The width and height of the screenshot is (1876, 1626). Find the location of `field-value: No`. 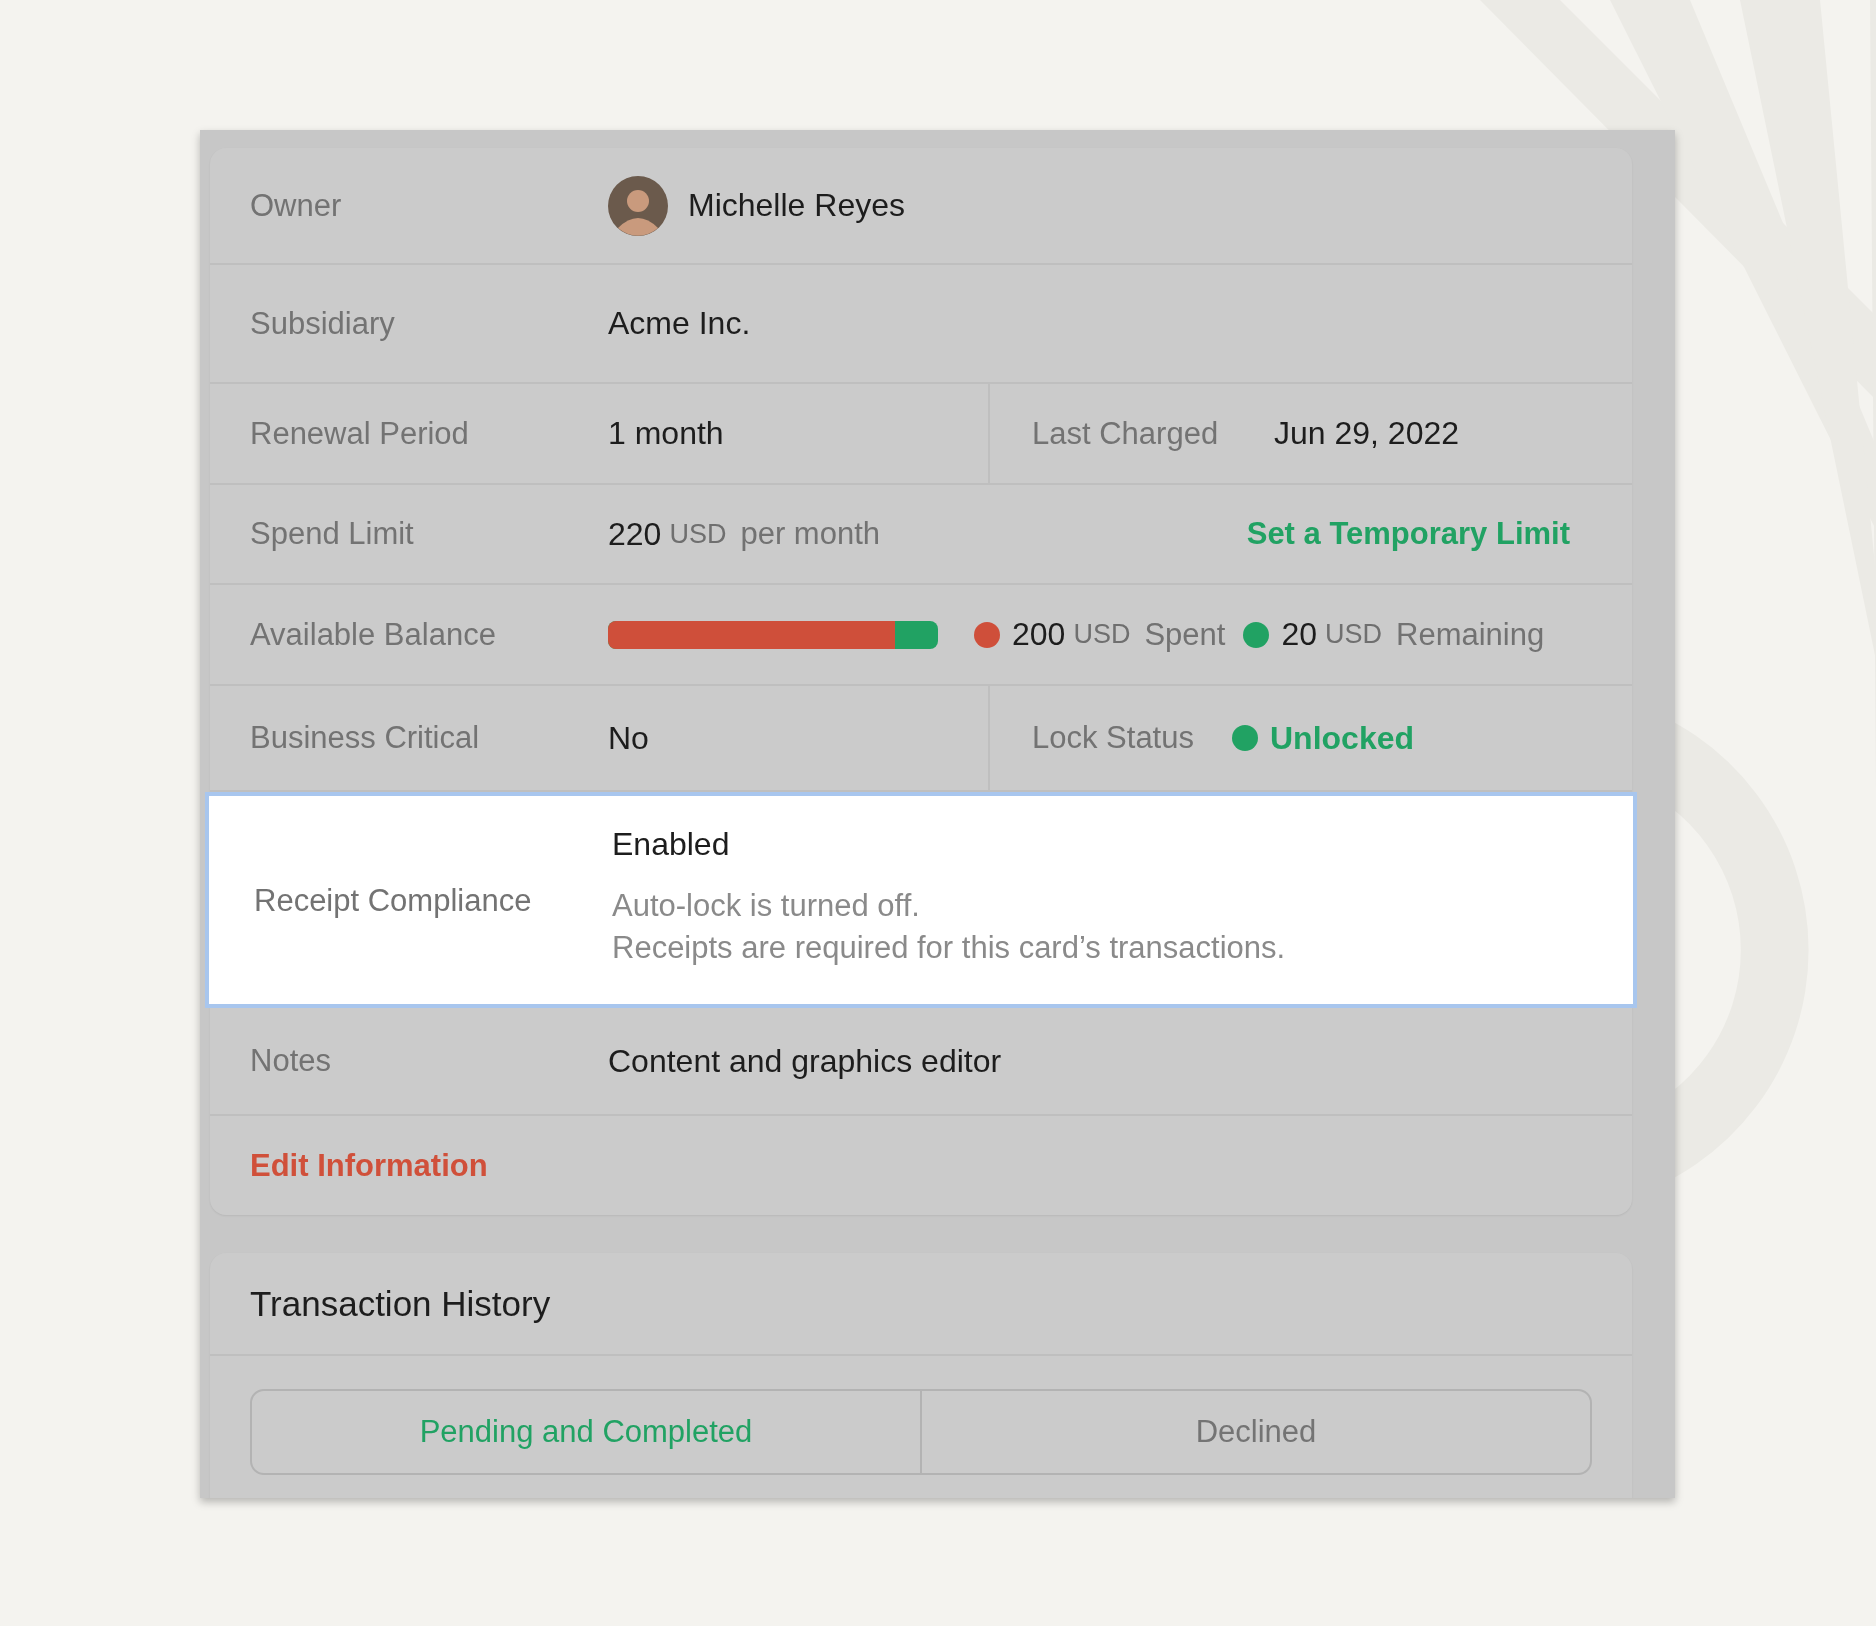

field-value: No is located at coordinates (628, 738).